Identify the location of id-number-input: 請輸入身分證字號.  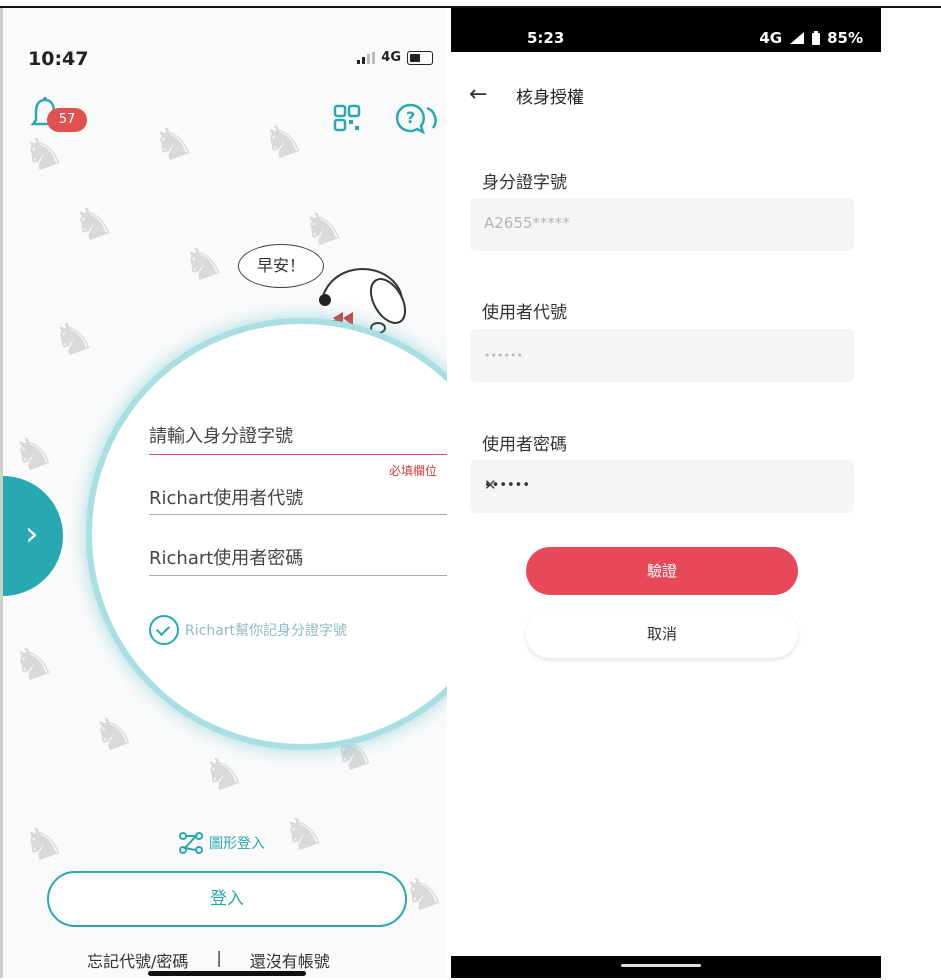
(298, 439).